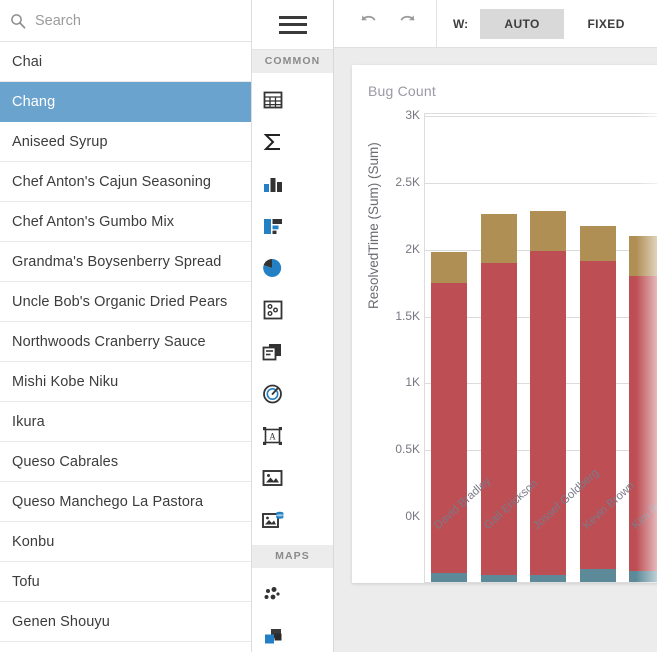 The width and height of the screenshot is (657, 652). I want to click on shape-map-tool-button, so click(272, 634).